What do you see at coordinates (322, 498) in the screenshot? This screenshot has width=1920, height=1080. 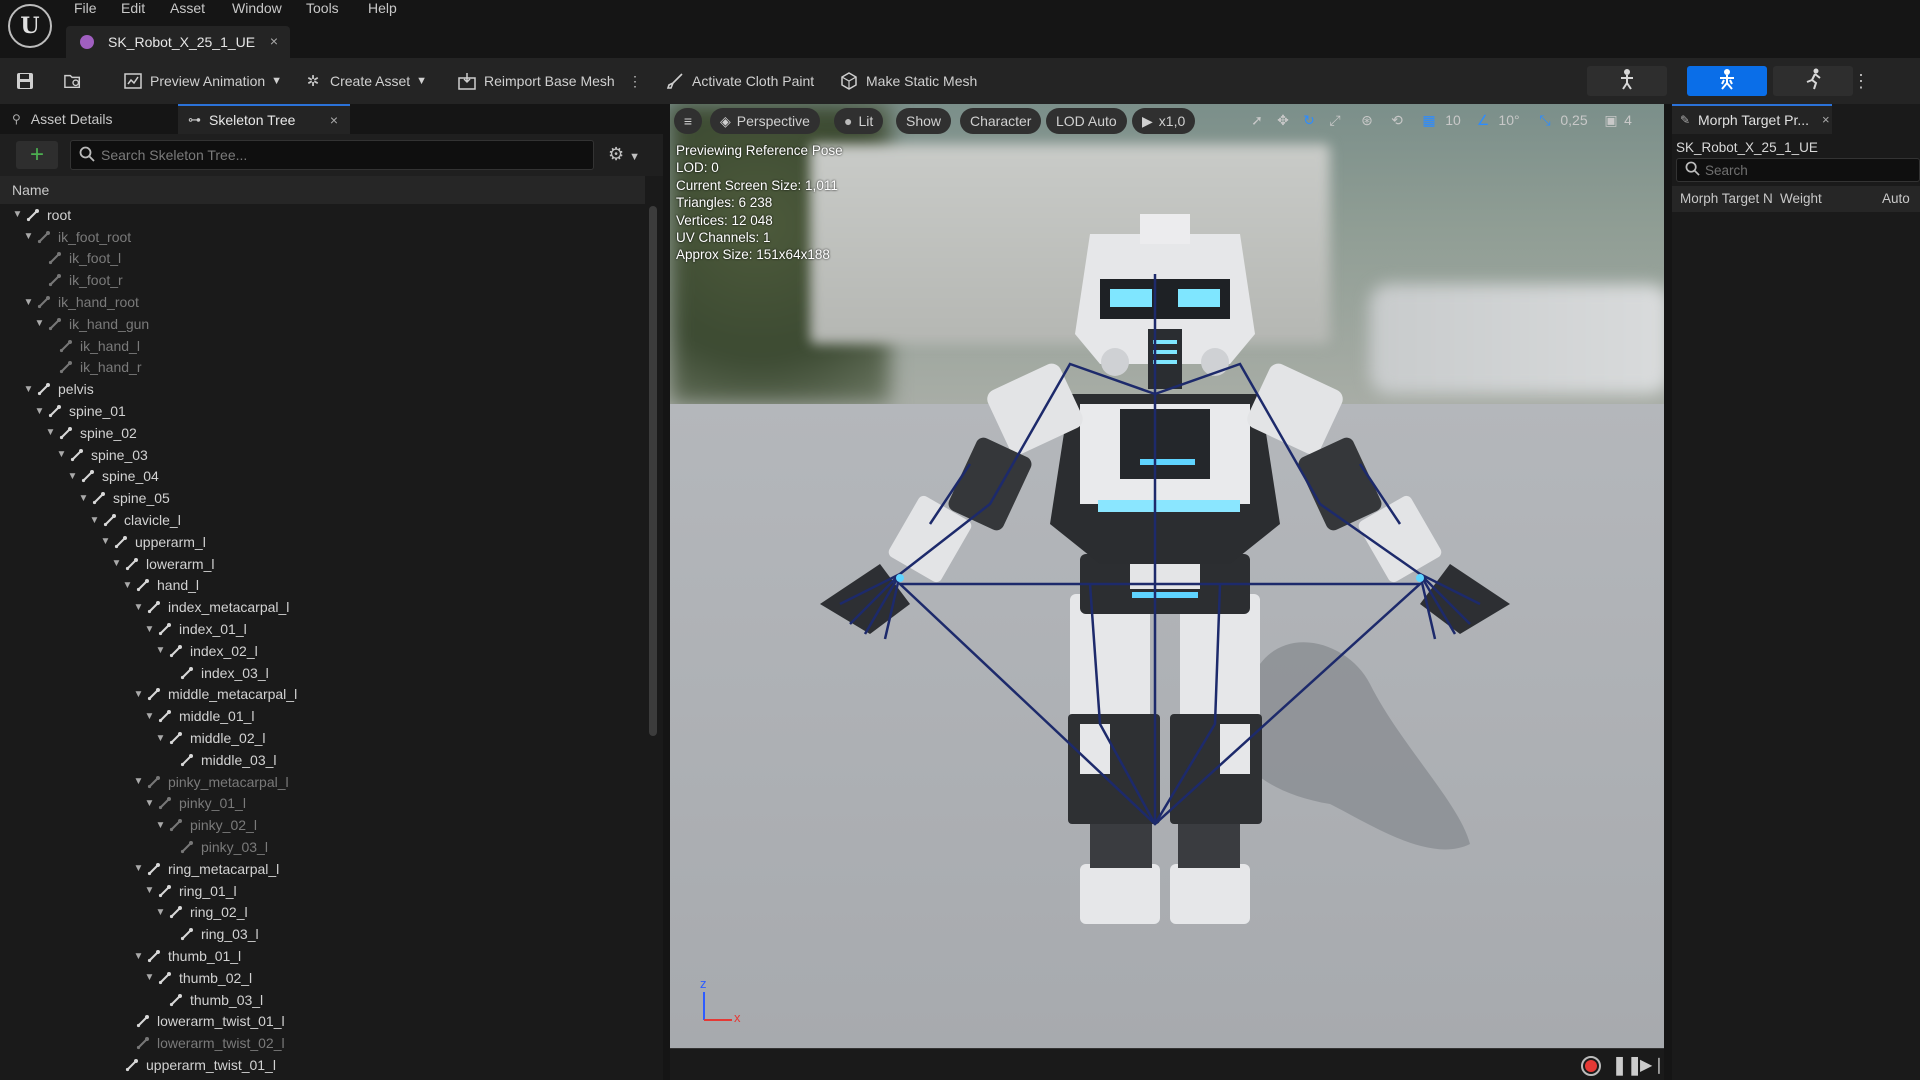 I see `bone-row: ▼ spine_05` at bounding box center [322, 498].